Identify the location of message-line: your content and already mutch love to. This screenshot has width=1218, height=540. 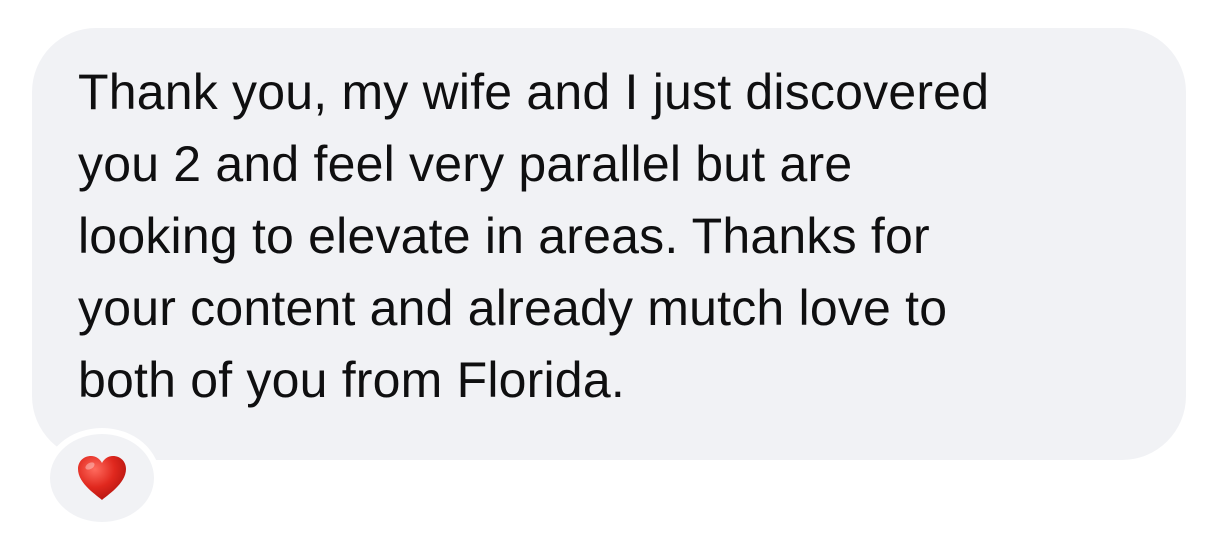
(513, 308).